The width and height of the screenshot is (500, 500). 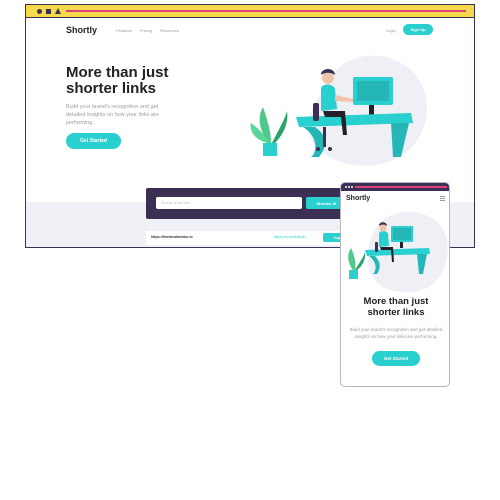 I want to click on triangle-icon, so click(x=58, y=11).